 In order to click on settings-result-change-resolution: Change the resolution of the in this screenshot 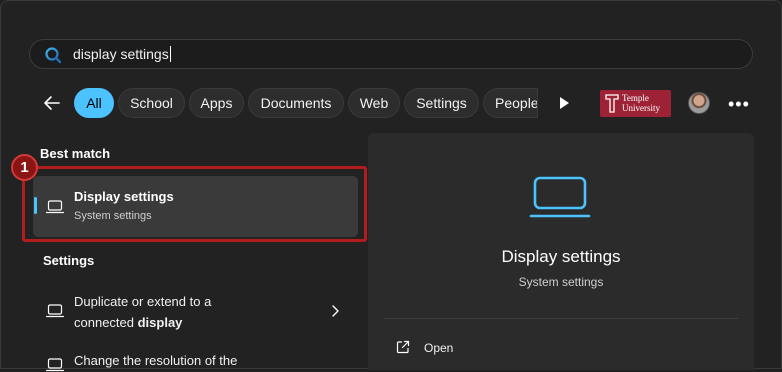, I will do `click(155, 360)`.